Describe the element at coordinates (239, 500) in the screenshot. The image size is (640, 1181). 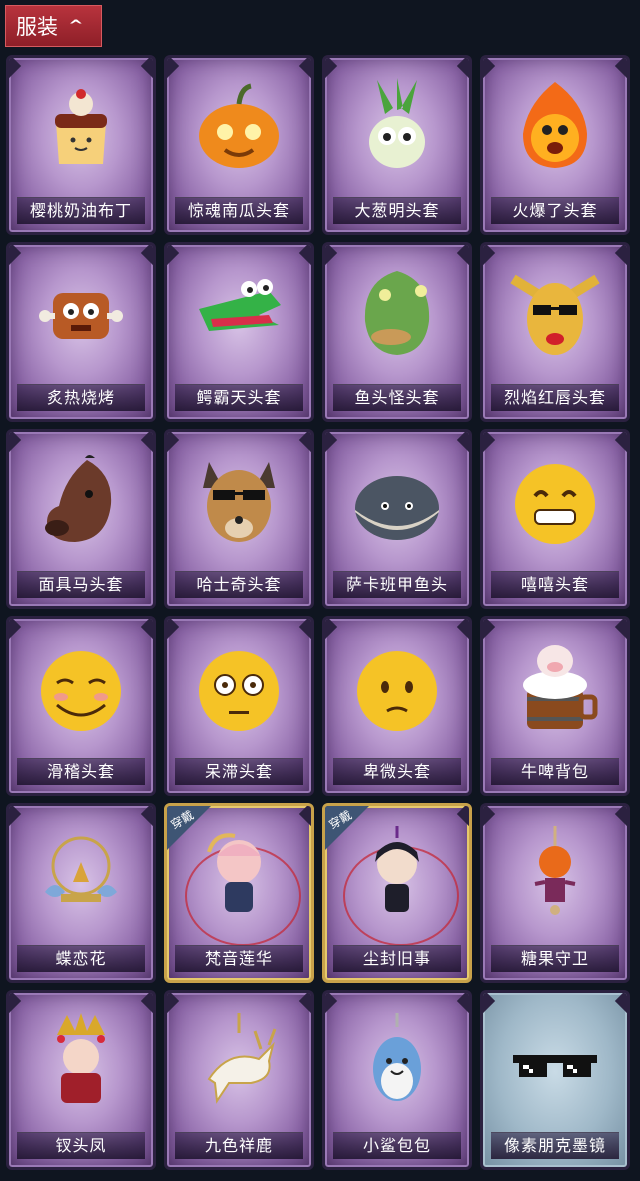
I see `husky-head-icon` at that location.